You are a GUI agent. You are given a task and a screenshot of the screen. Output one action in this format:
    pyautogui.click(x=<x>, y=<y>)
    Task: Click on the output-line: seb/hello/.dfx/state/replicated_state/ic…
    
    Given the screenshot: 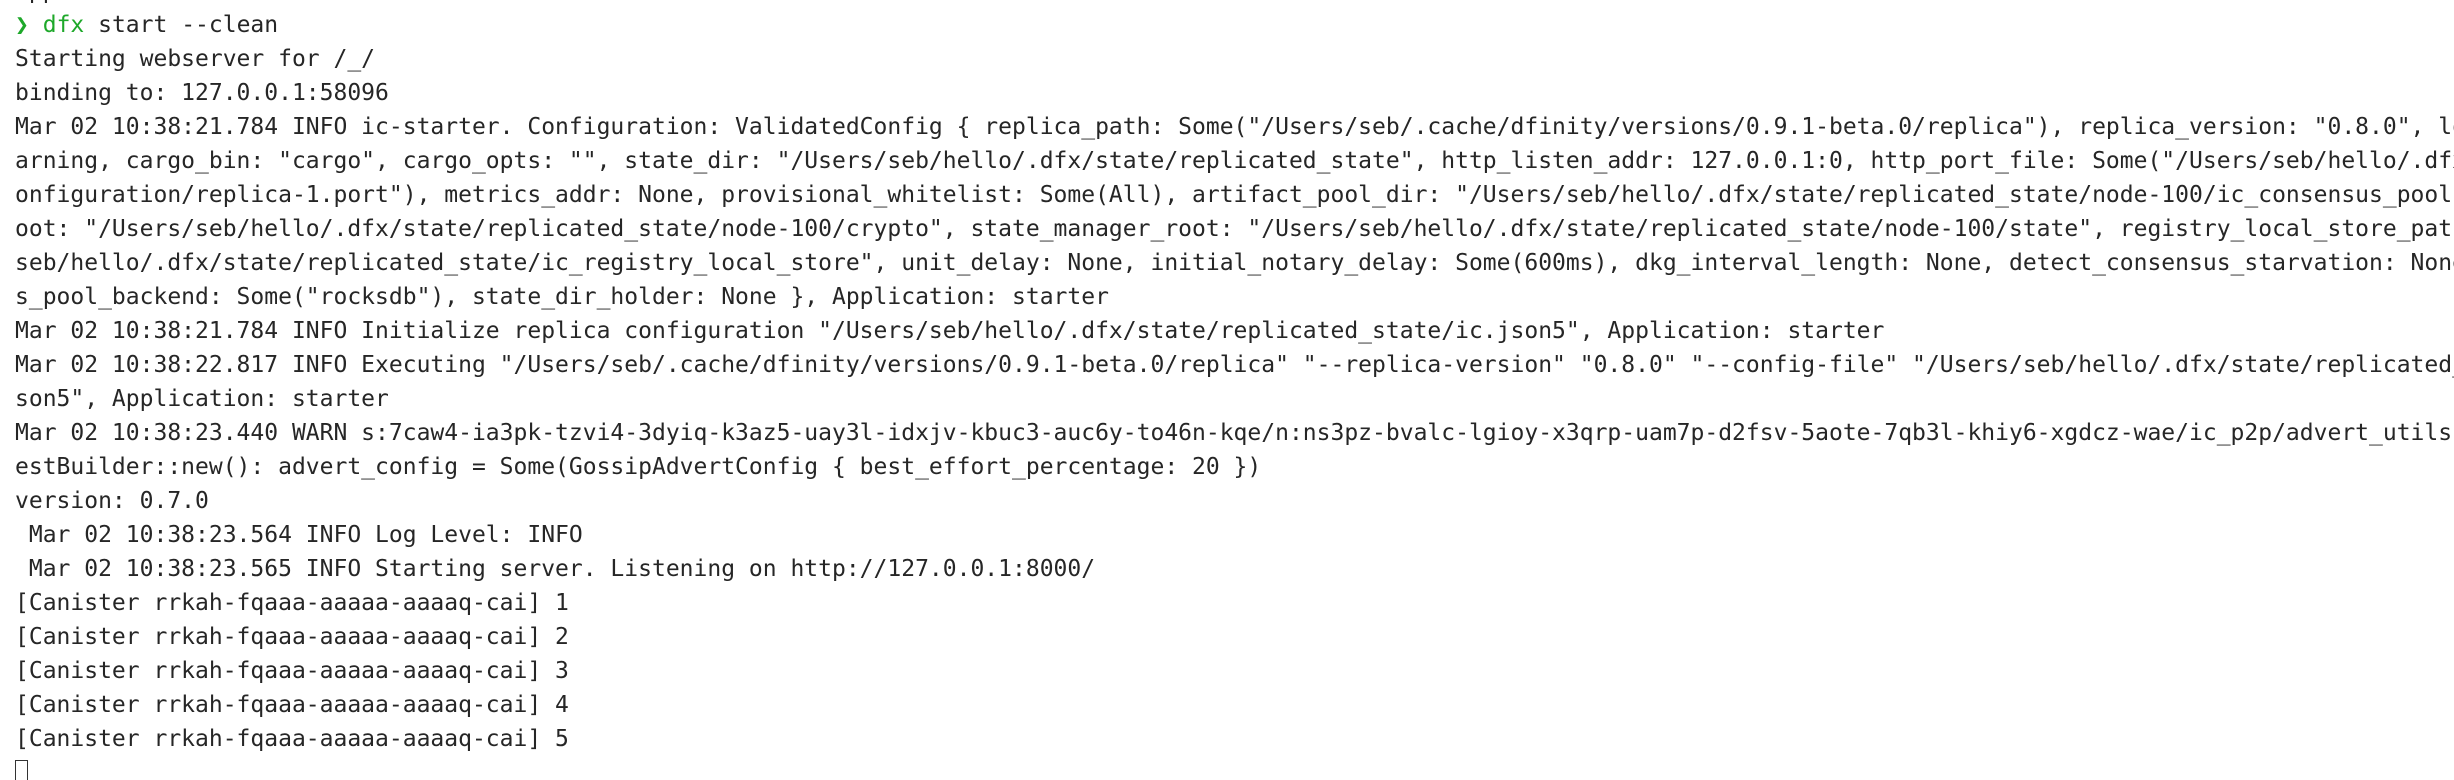 What is the action you would take?
    pyautogui.click(x=1234, y=263)
    